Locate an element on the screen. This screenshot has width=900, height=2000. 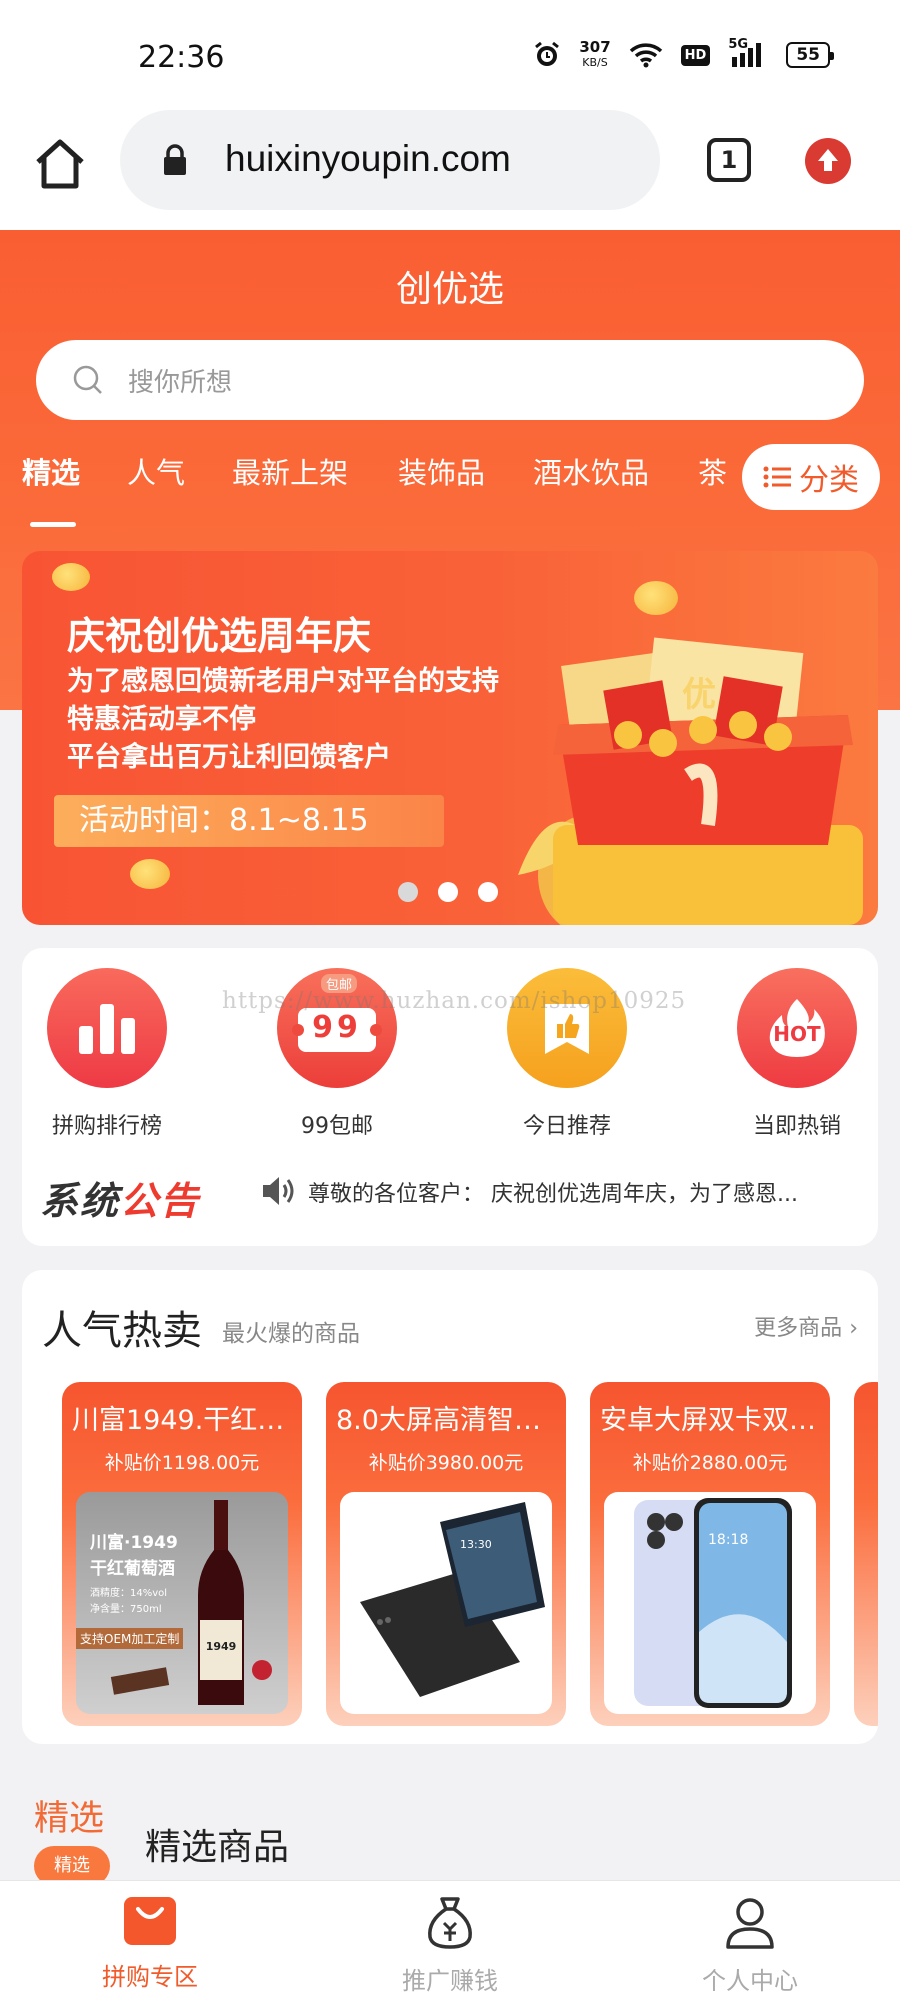
feature-label: 拼购排行榜 is located at coordinates (107, 1124).